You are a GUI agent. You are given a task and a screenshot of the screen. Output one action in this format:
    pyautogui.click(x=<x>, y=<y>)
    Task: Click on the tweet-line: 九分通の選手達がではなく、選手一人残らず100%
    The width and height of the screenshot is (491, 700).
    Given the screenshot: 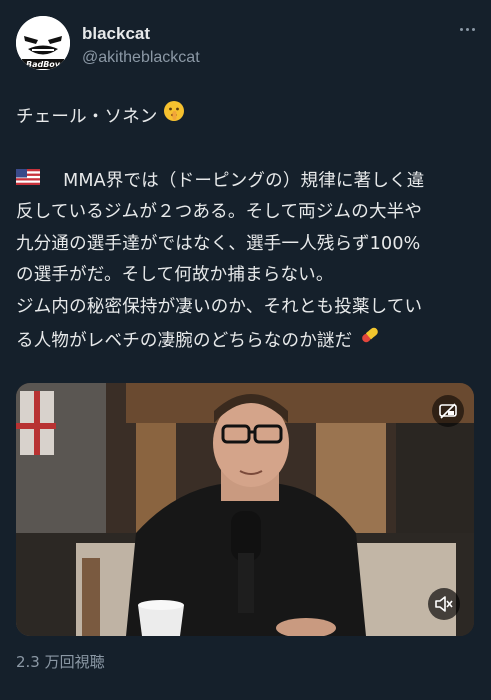 What is the action you would take?
    pyautogui.click(x=218, y=243)
    